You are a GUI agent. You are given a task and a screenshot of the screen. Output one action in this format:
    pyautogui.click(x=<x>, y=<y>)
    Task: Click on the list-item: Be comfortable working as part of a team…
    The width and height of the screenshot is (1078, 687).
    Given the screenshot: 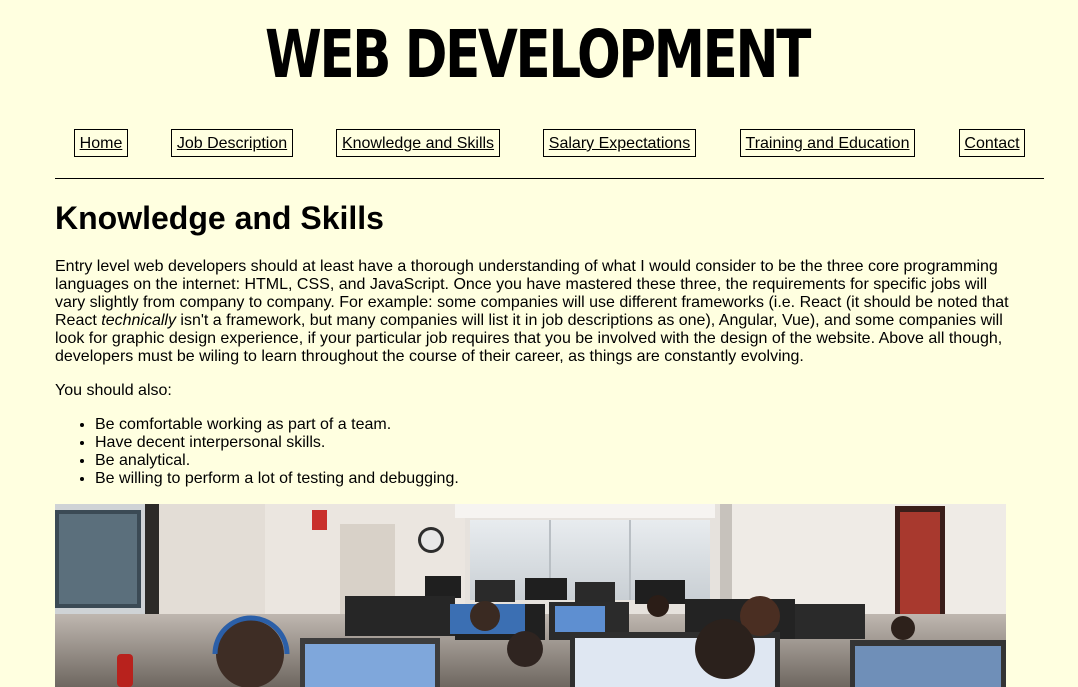 What is the action you would take?
    pyautogui.click(x=277, y=425)
    